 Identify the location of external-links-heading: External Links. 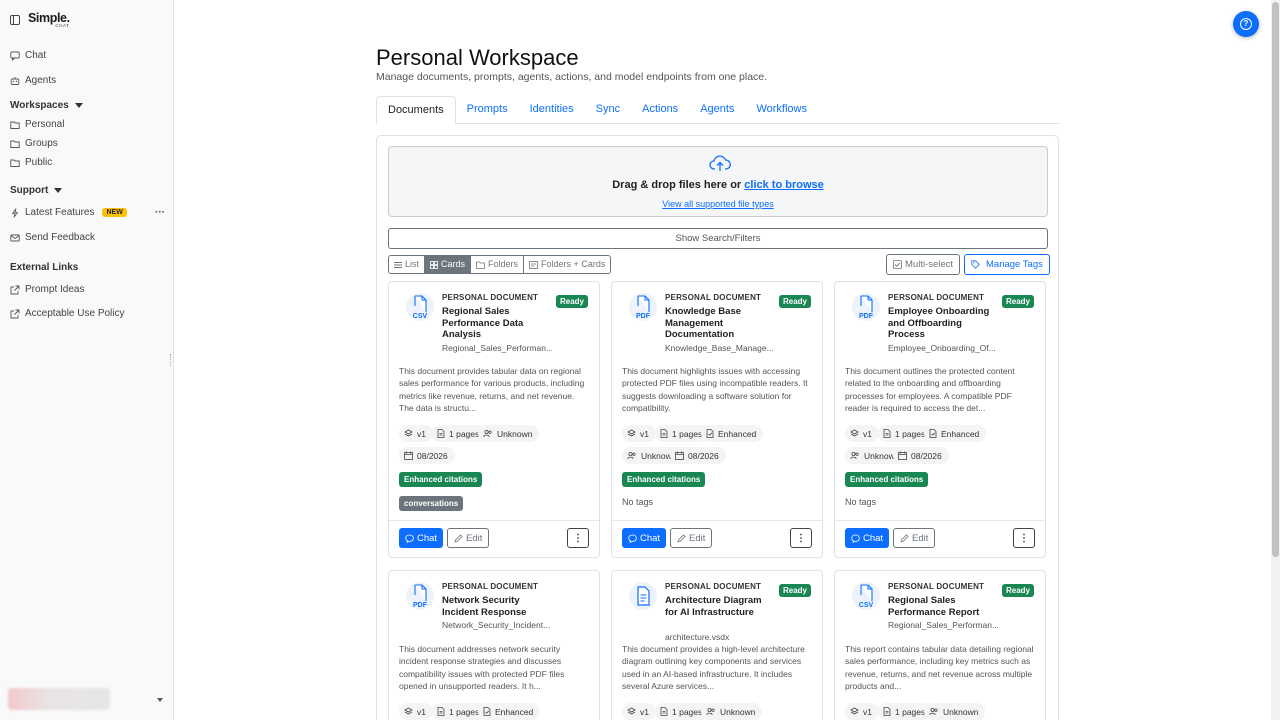
(44, 267).